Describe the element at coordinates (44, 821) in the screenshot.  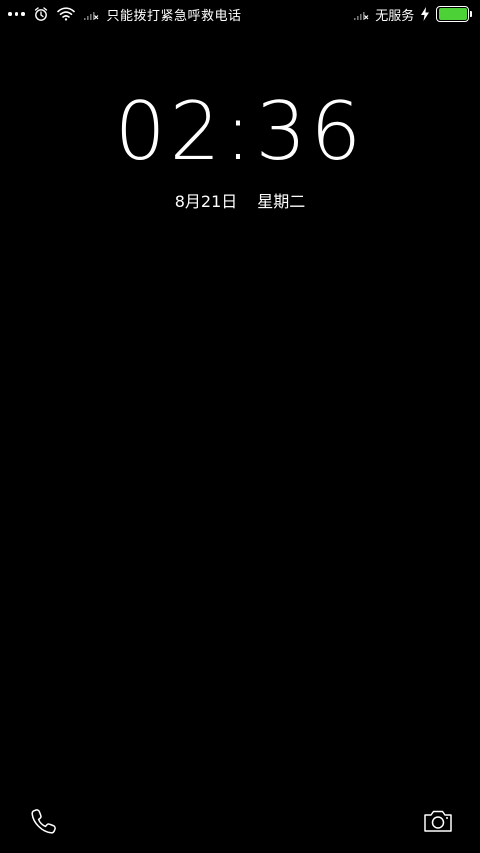
I see `phone-icon` at that location.